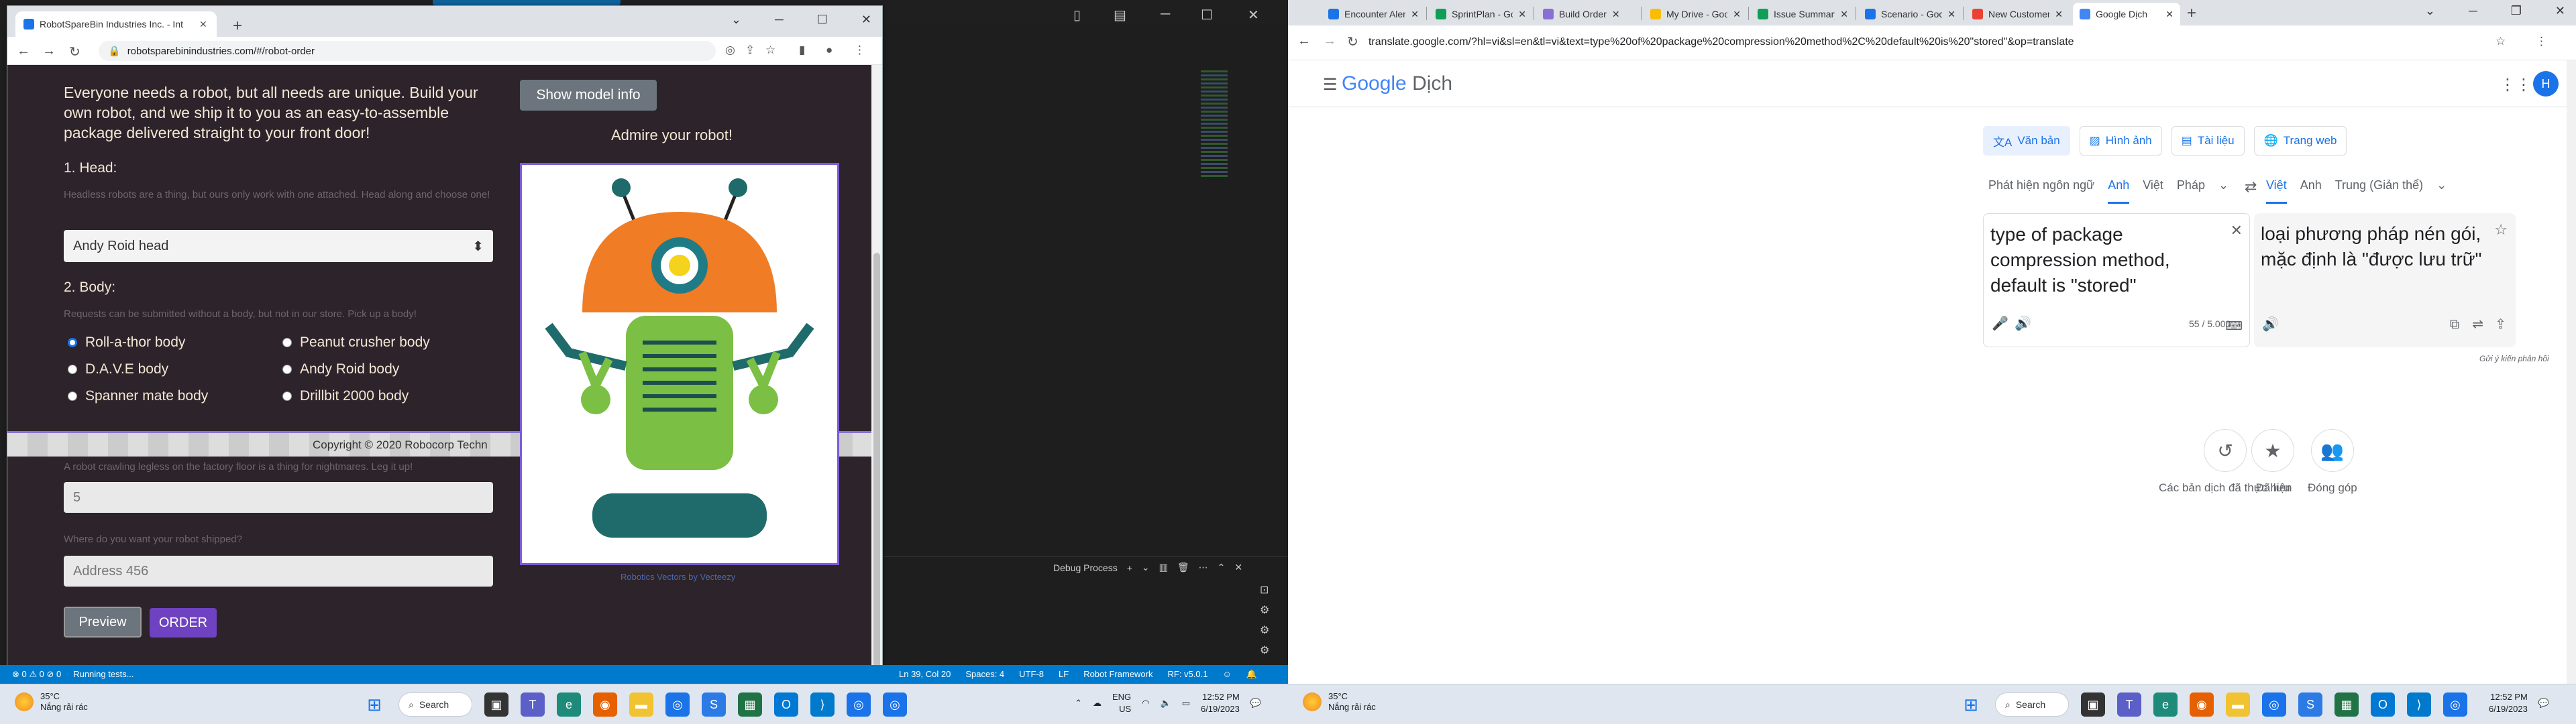  What do you see at coordinates (678, 577) in the screenshot?
I see `image-credit-link: Robotics Vectors by Vecteezy` at bounding box center [678, 577].